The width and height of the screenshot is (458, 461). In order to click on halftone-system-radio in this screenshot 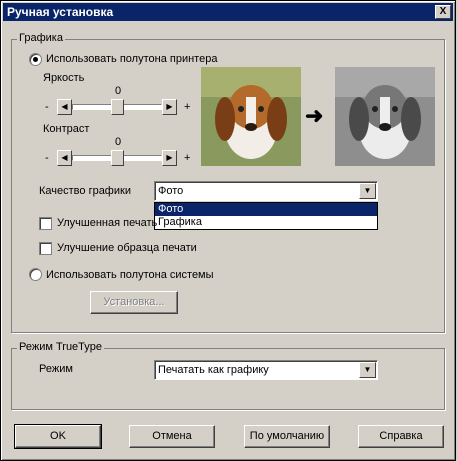, I will do `click(35, 274)`.